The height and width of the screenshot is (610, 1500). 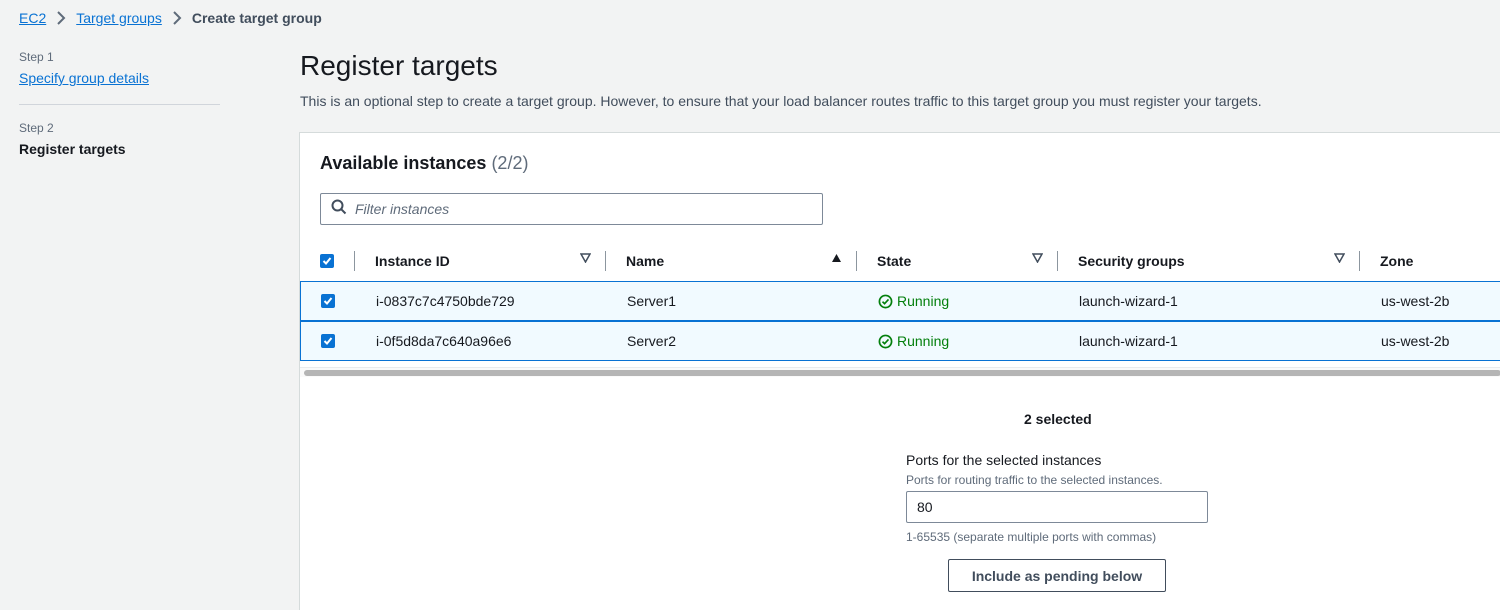 What do you see at coordinates (445, 301) in the screenshot?
I see `instance-id: i-0837c7c4750bde729` at bounding box center [445, 301].